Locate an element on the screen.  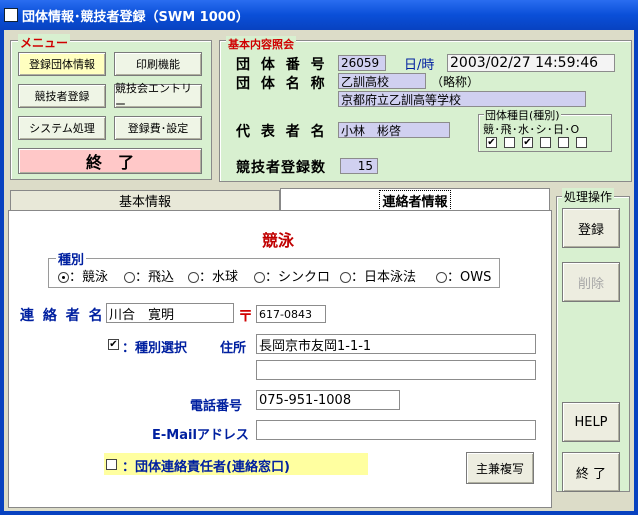
kind-radio-japanese-label: ：日本泳法 is located at coordinates (384, 277).